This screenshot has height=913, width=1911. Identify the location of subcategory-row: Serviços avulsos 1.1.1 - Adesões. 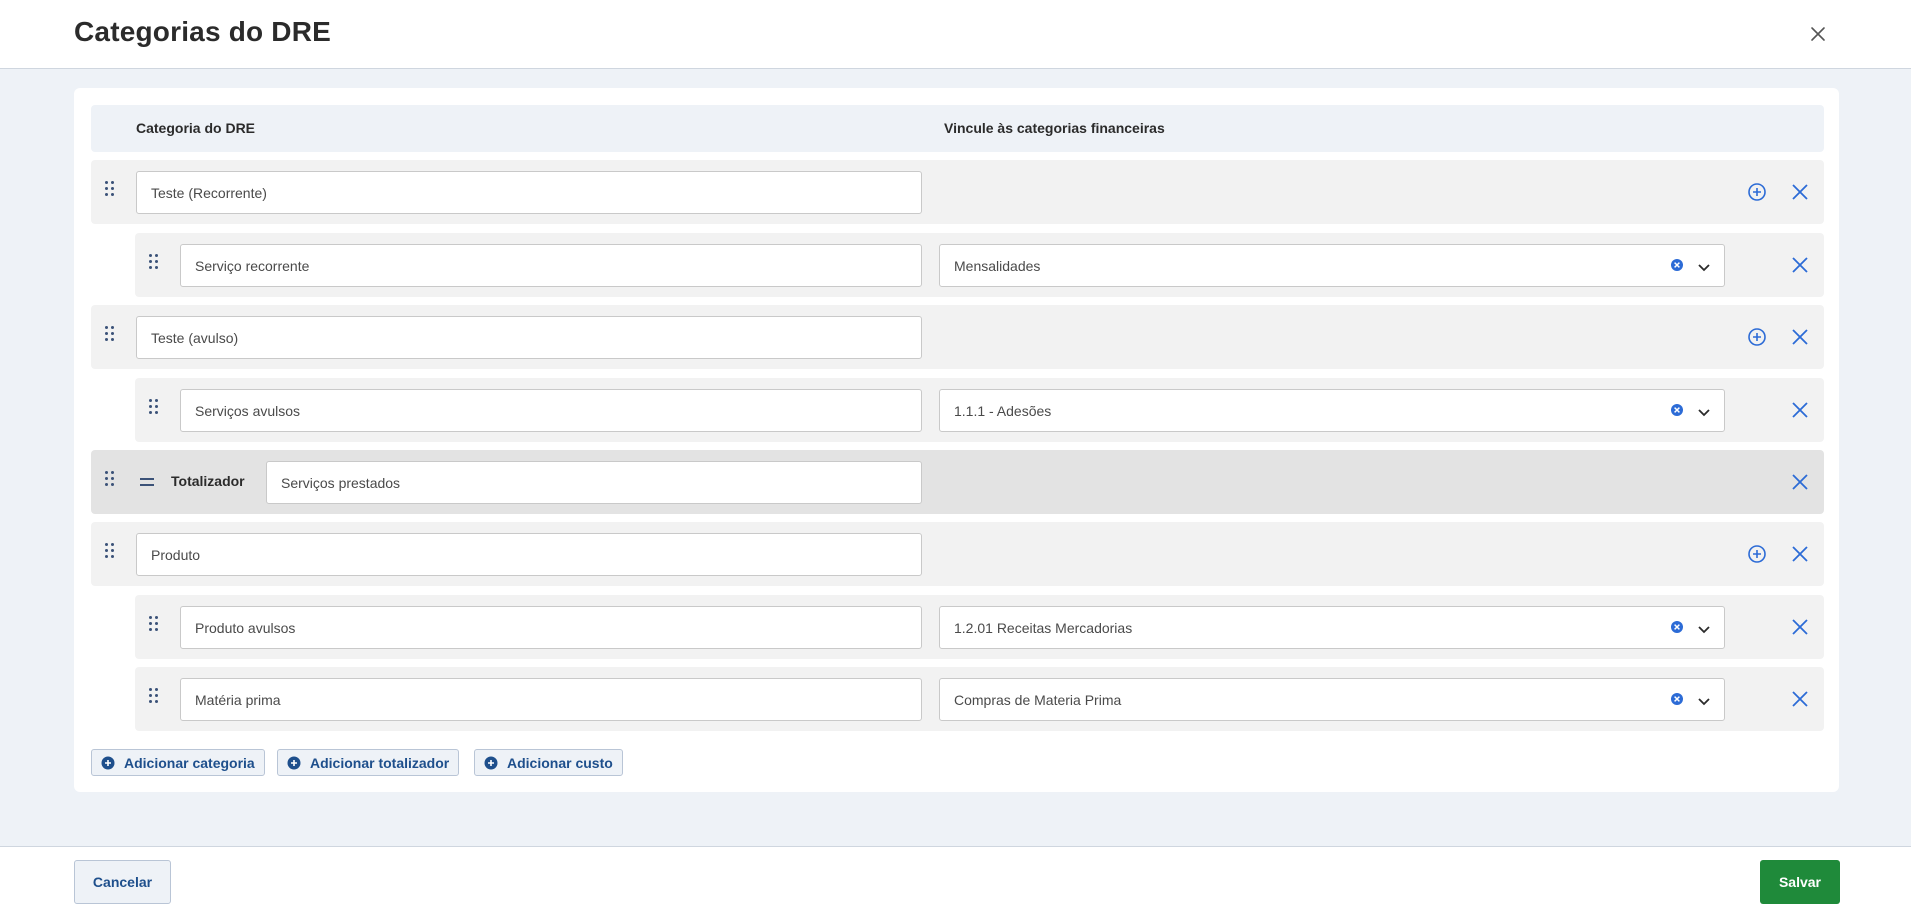
(979, 410).